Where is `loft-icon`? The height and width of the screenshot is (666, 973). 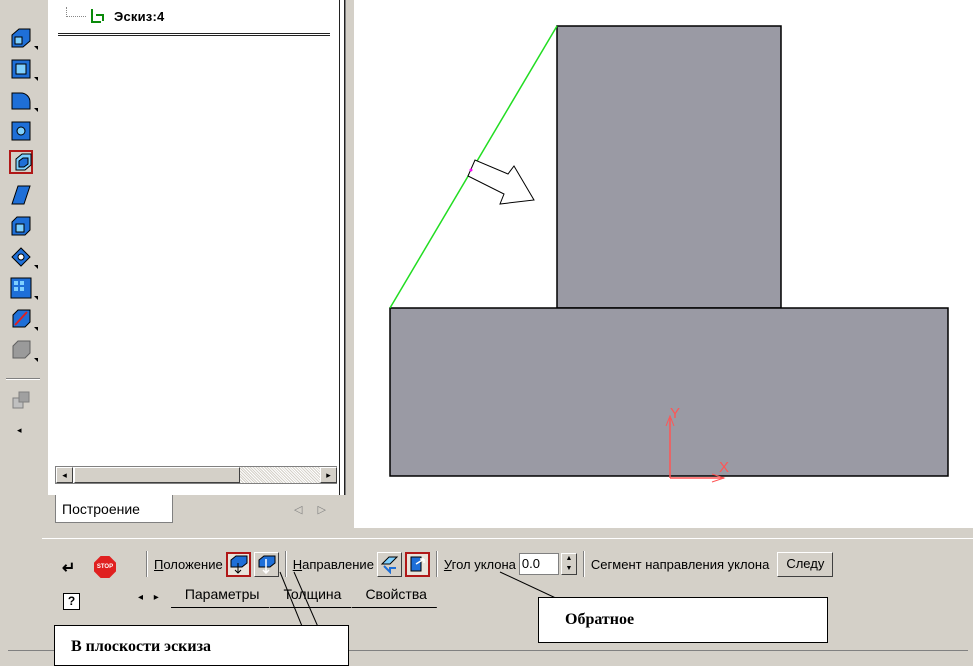
loft-icon is located at coordinates (21, 131).